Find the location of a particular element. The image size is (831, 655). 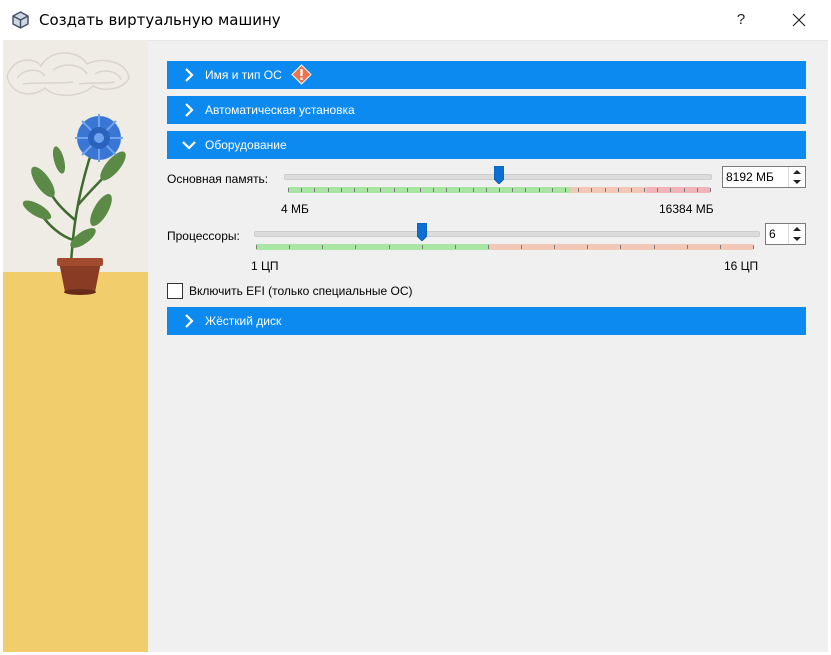

memory-slider is located at coordinates (498, 181).